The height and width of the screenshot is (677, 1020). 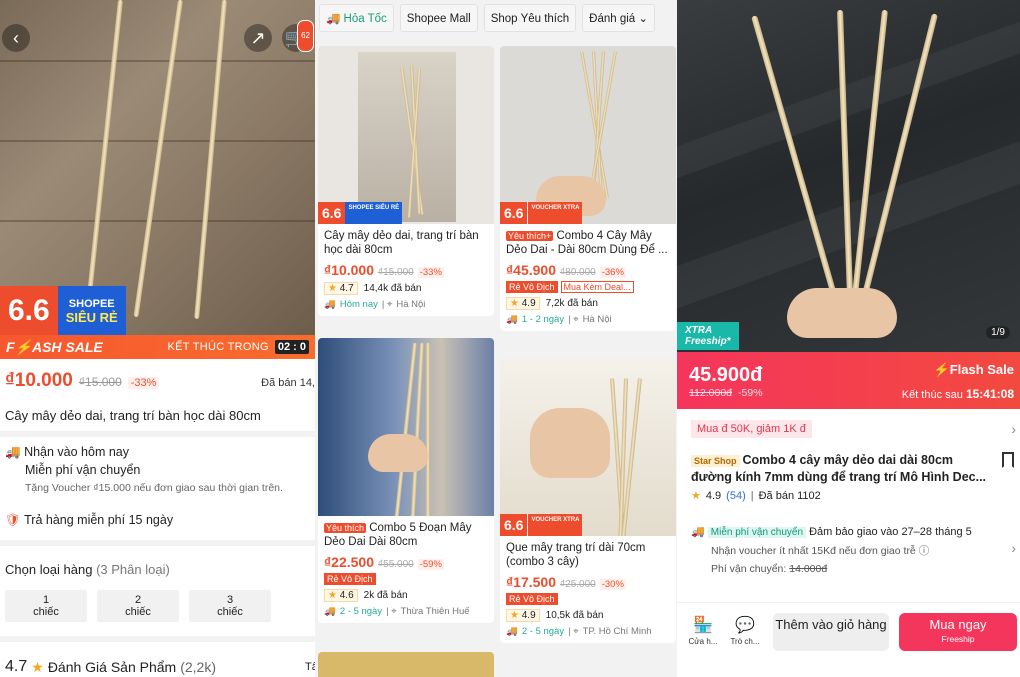 What do you see at coordinates (16, 38) in the screenshot?
I see `back-icon: ‹` at bounding box center [16, 38].